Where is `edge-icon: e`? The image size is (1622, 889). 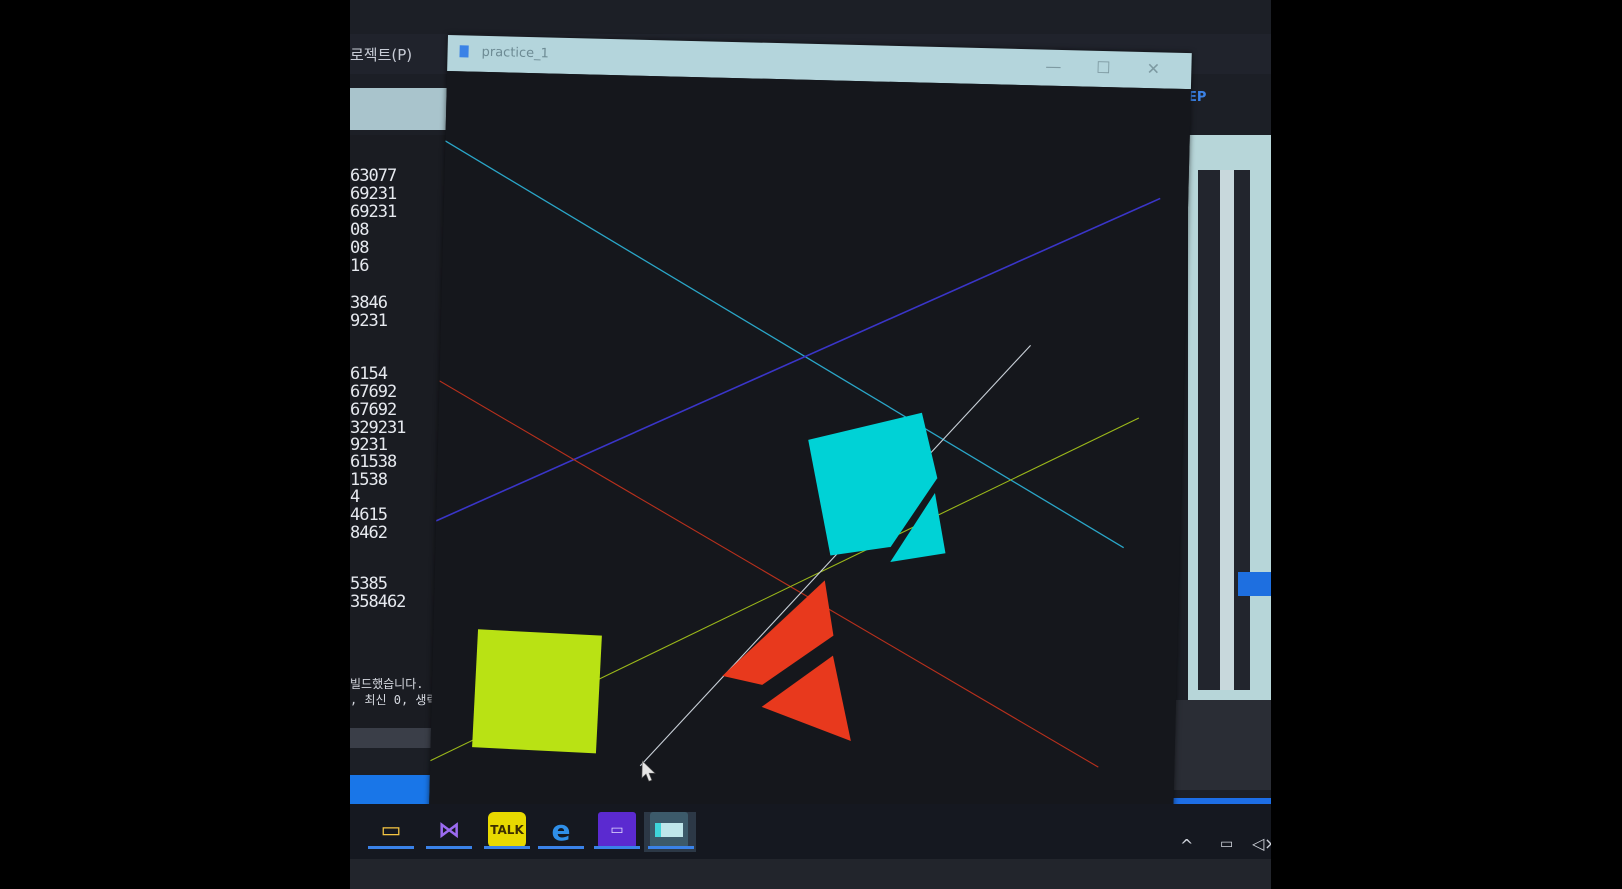 edge-icon: e is located at coordinates (561, 830).